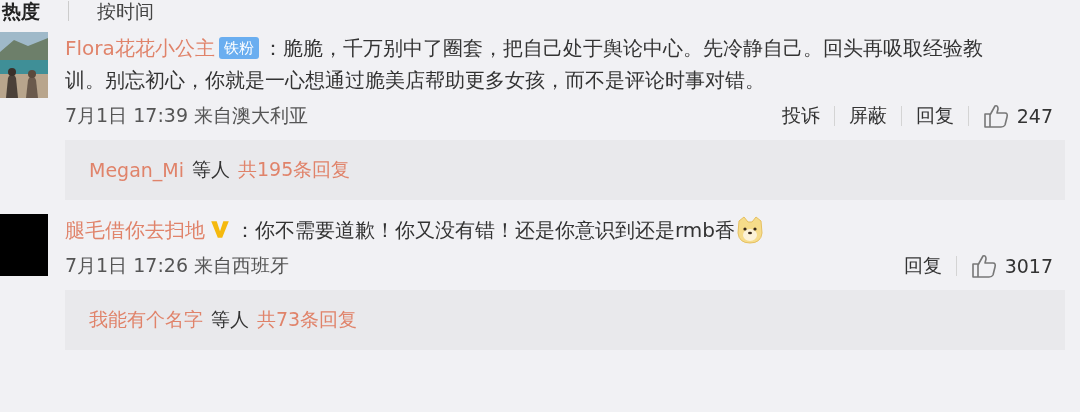  What do you see at coordinates (177, 265) in the screenshot?
I see `comment-date: 7月1日 17:26 来自西班牙` at bounding box center [177, 265].